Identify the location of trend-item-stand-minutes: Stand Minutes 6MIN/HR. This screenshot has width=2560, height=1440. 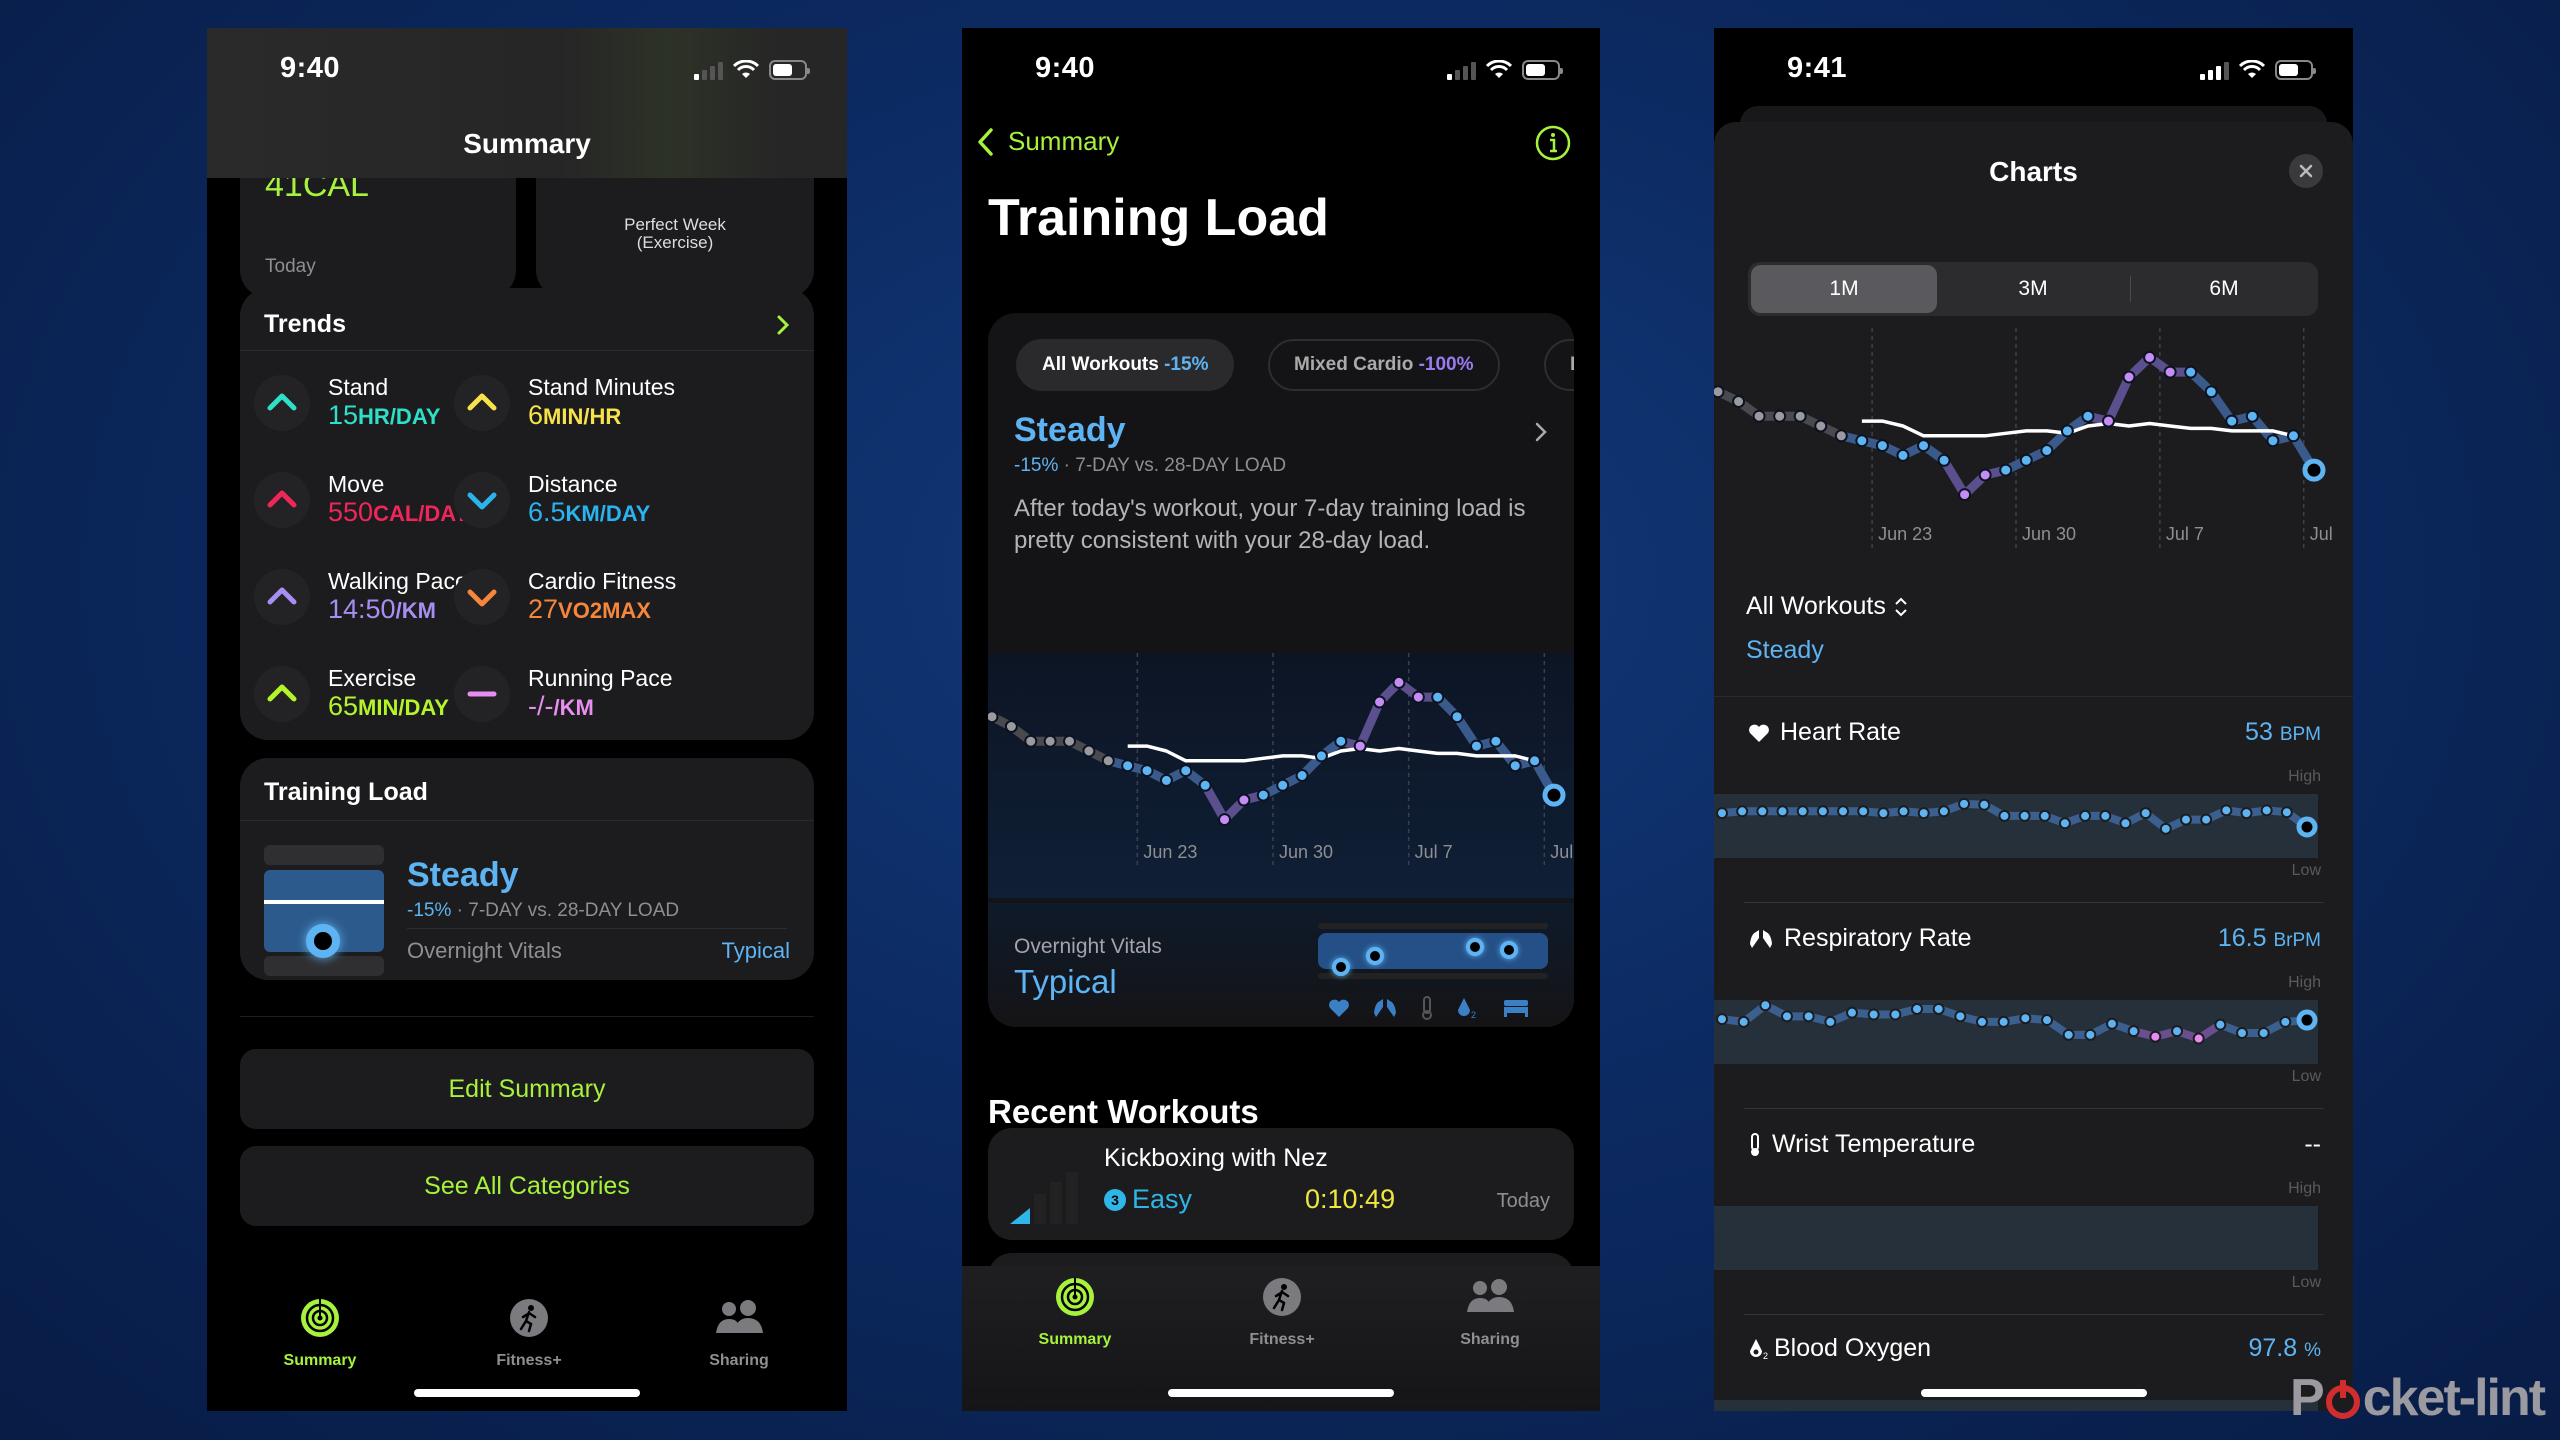
(564, 403).